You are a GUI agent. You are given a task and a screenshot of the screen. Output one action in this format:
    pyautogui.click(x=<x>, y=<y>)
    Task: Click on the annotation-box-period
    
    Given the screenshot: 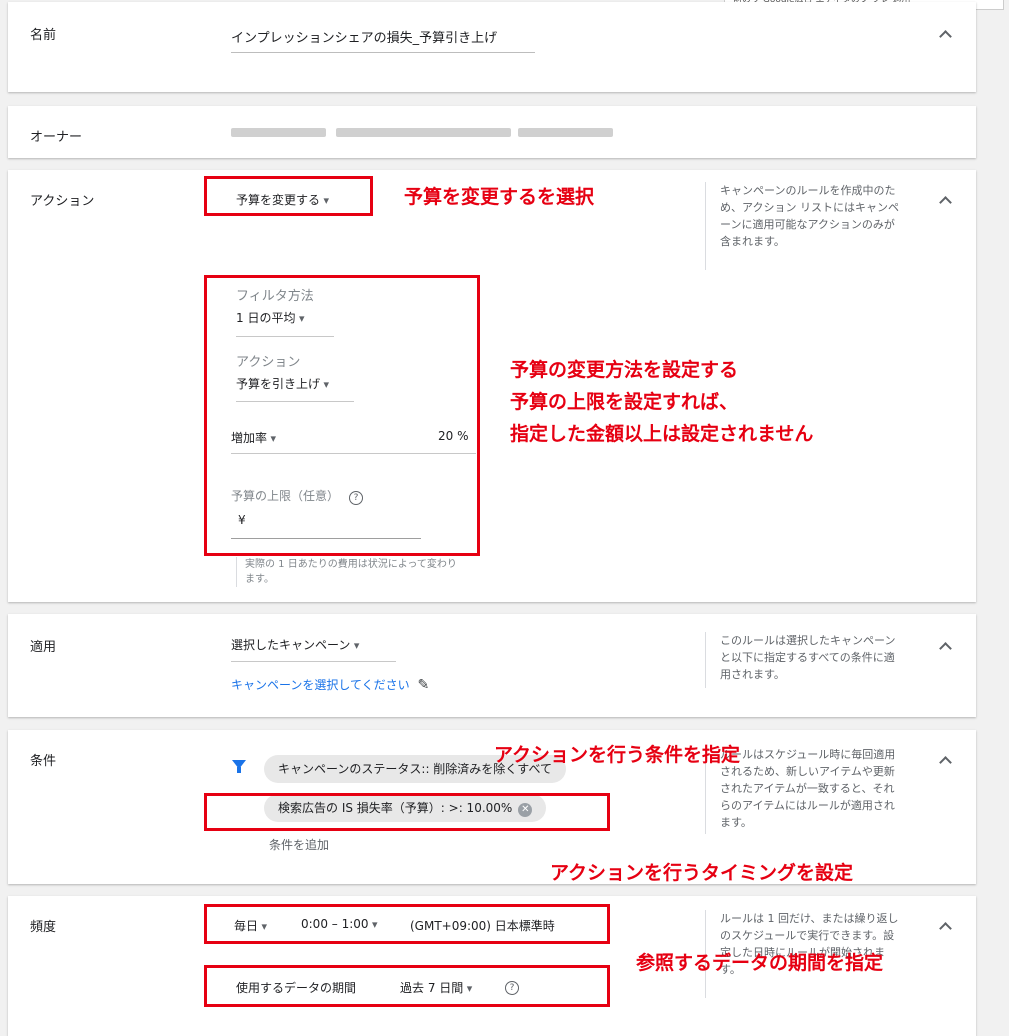 What is the action you would take?
    pyautogui.click(x=407, y=986)
    